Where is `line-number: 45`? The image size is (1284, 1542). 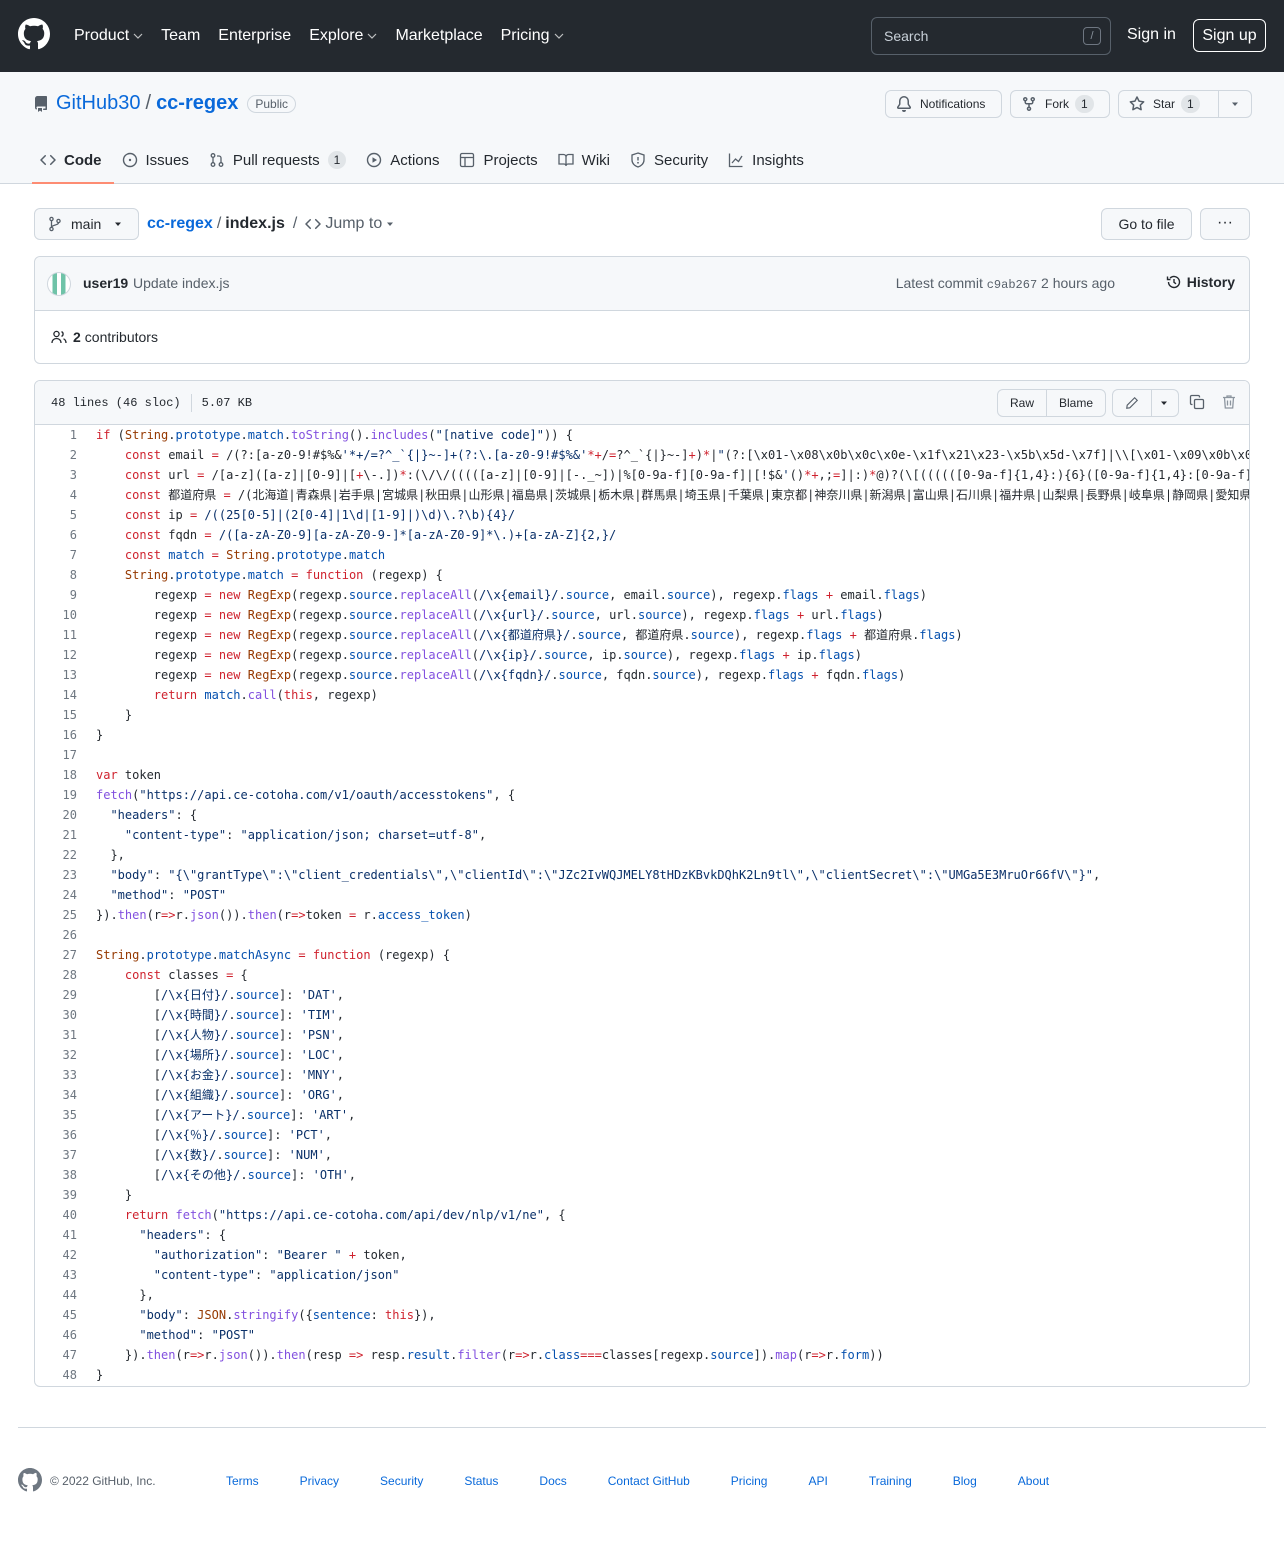 line-number: 45 is located at coordinates (56, 1315).